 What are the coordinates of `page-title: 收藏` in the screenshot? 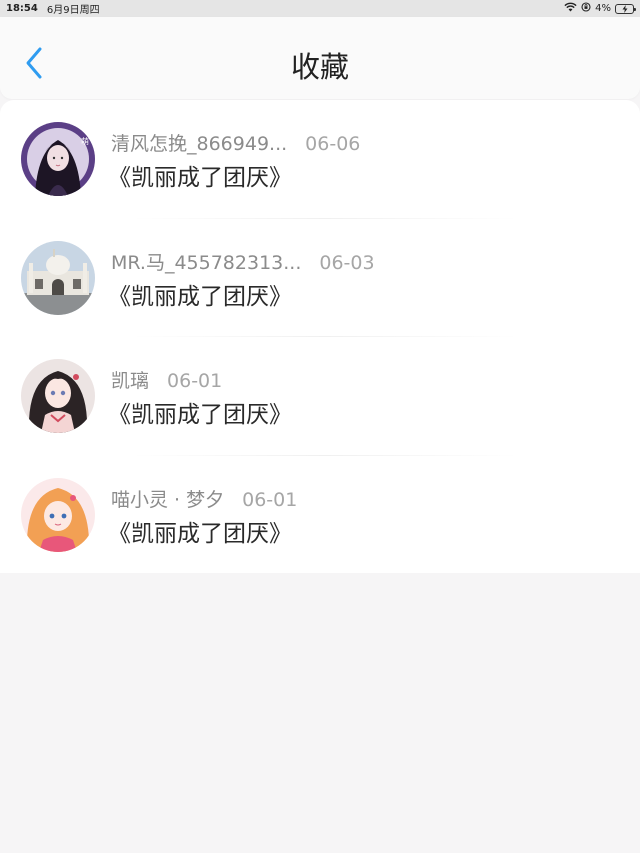 It's located at (319, 67).